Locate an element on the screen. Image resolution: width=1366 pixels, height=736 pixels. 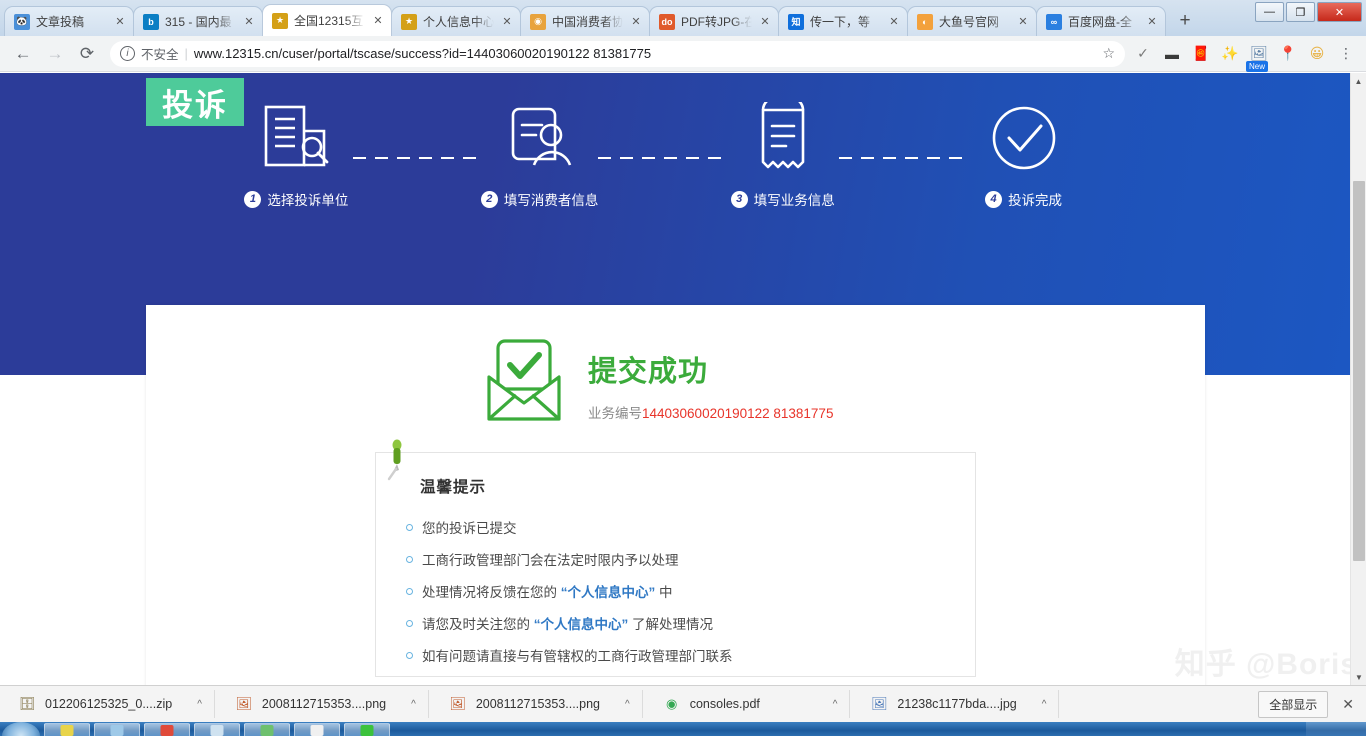
panda-icon: 🐼 is located at coordinates (22, 21).